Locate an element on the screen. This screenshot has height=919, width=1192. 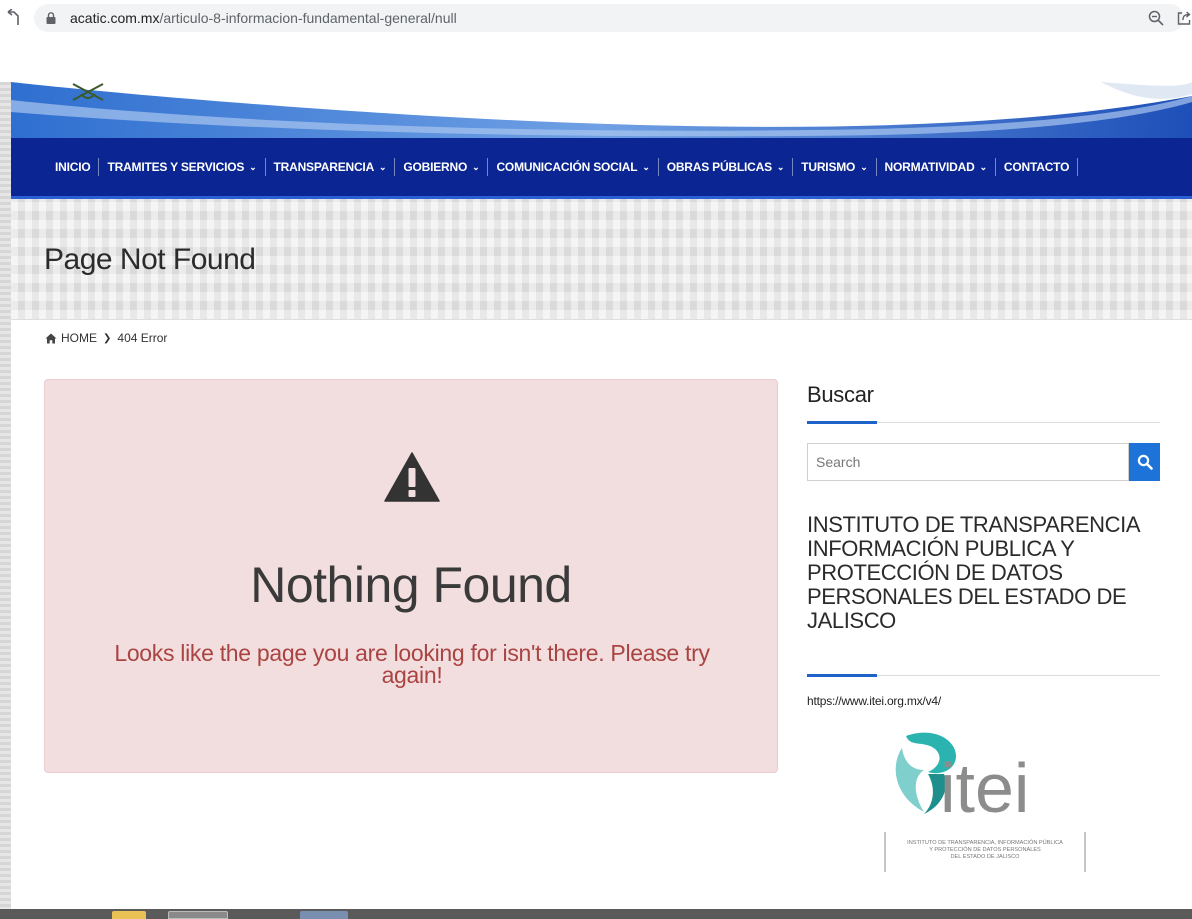
breadcrumb-current: 404 Error is located at coordinates (142, 338).